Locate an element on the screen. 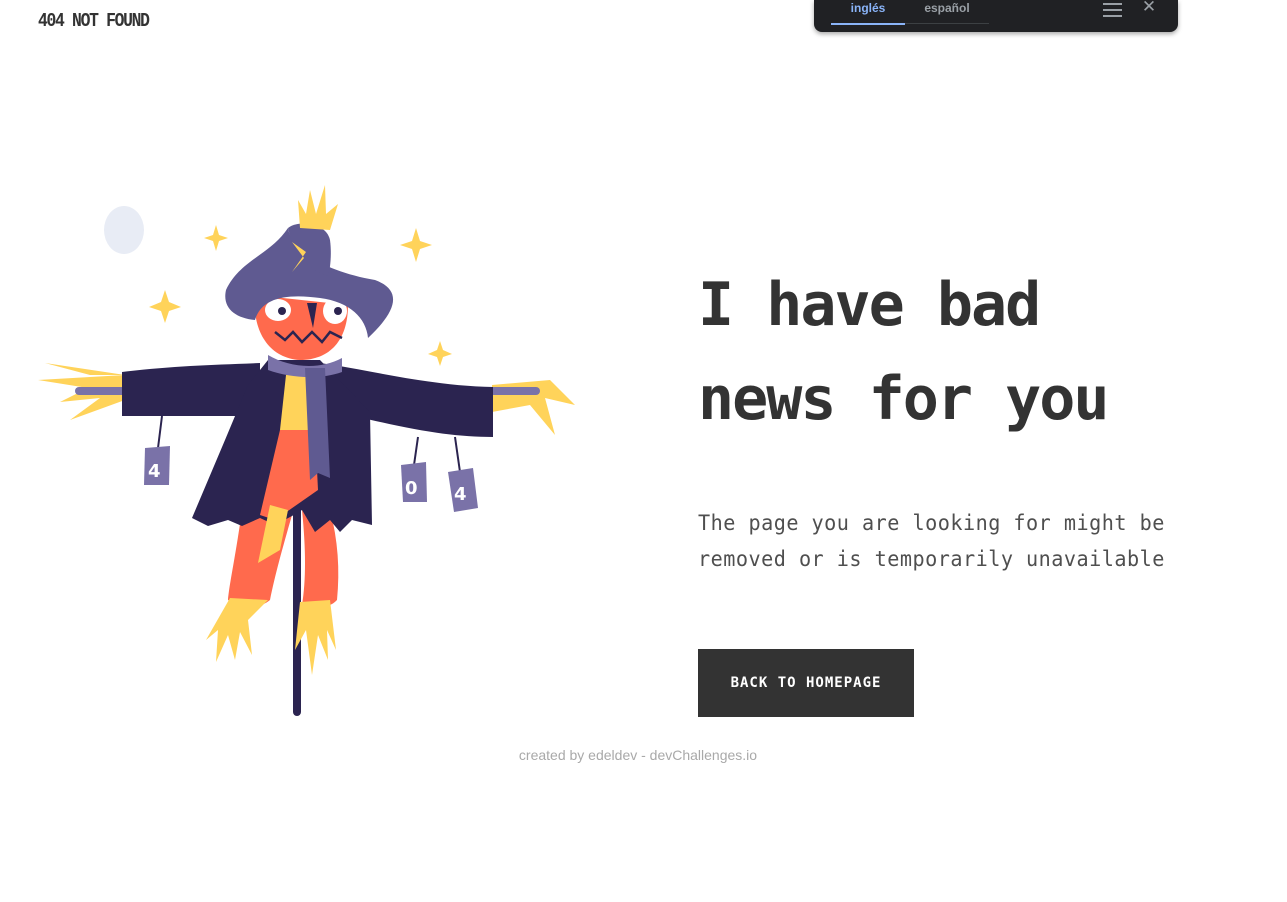 The width and height of the screenshot is (1287, 902). can-label-0: 0 is located at coordinates (411, 488).